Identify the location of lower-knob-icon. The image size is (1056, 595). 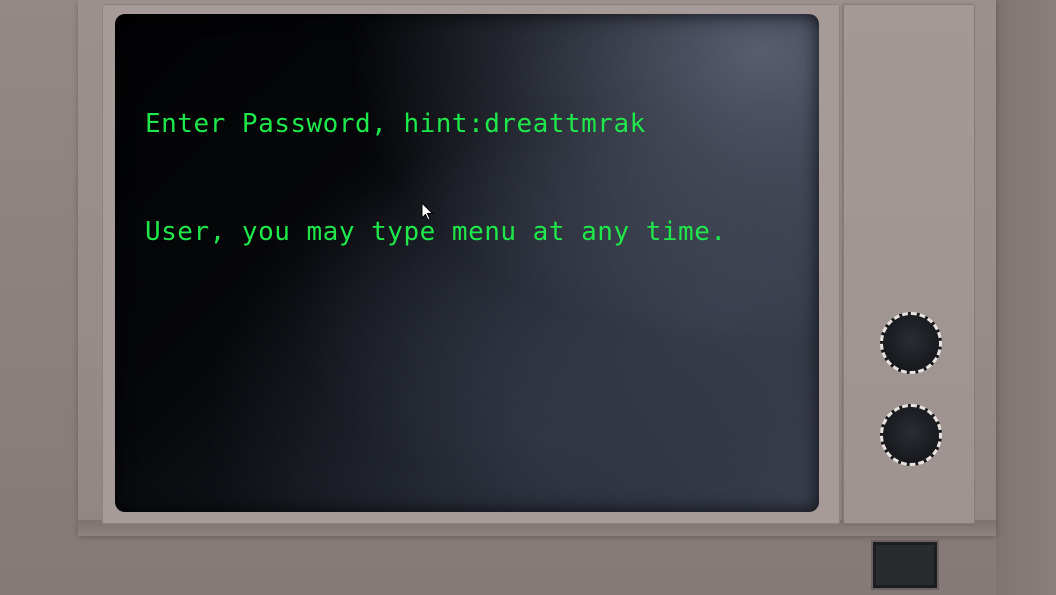
(911, 435).